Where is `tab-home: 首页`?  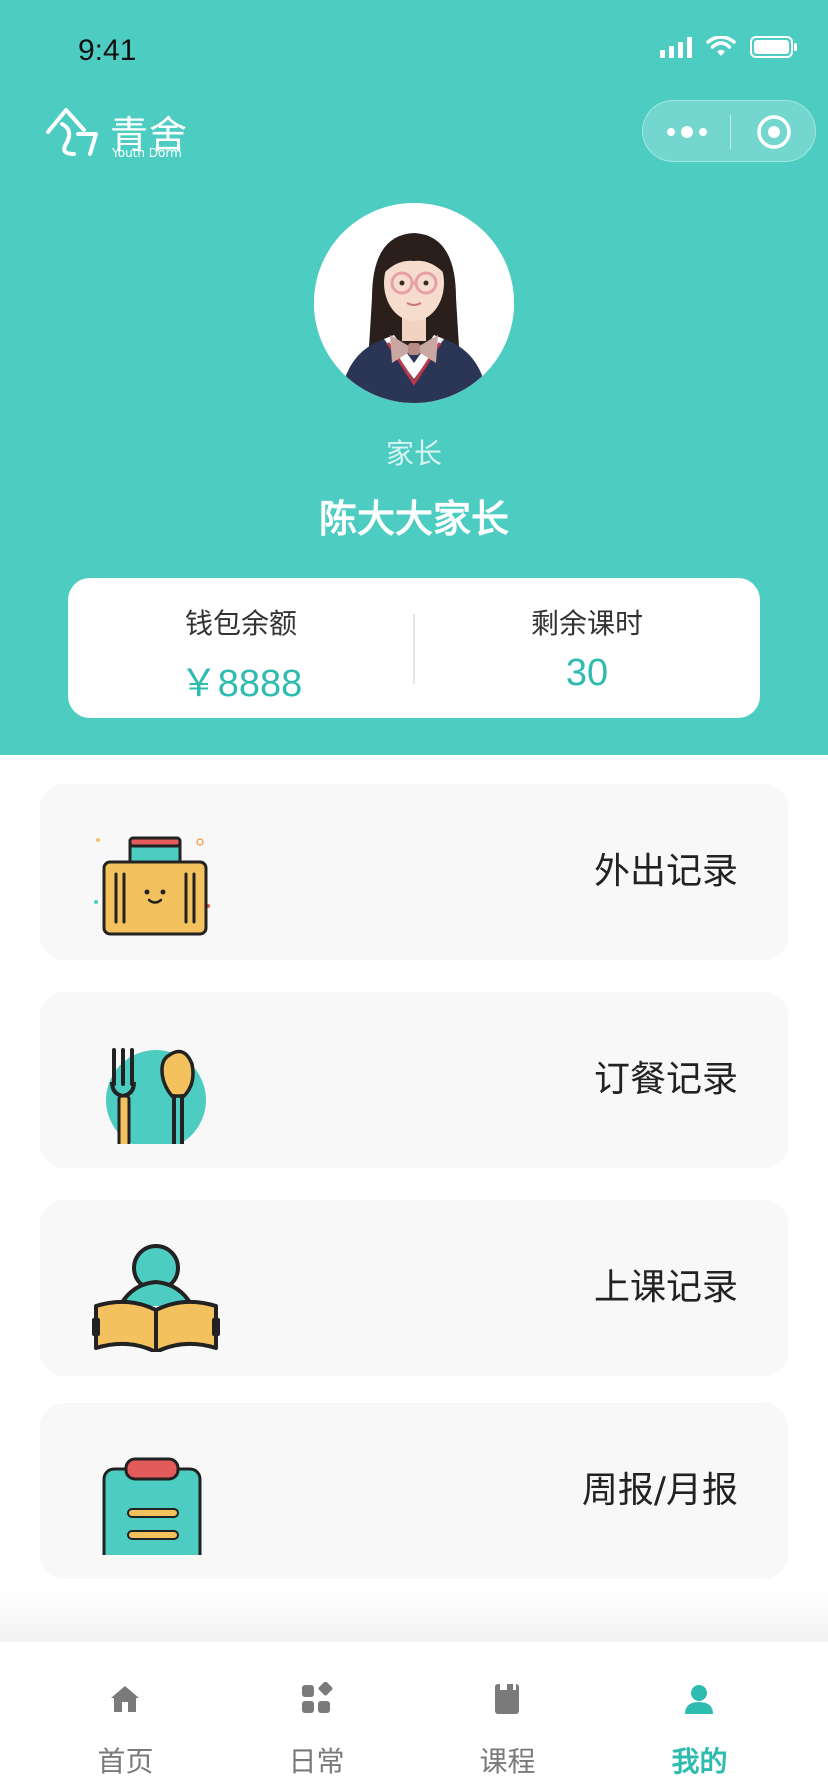 tab-home: 首页 is located at coordinates (125, 1717).